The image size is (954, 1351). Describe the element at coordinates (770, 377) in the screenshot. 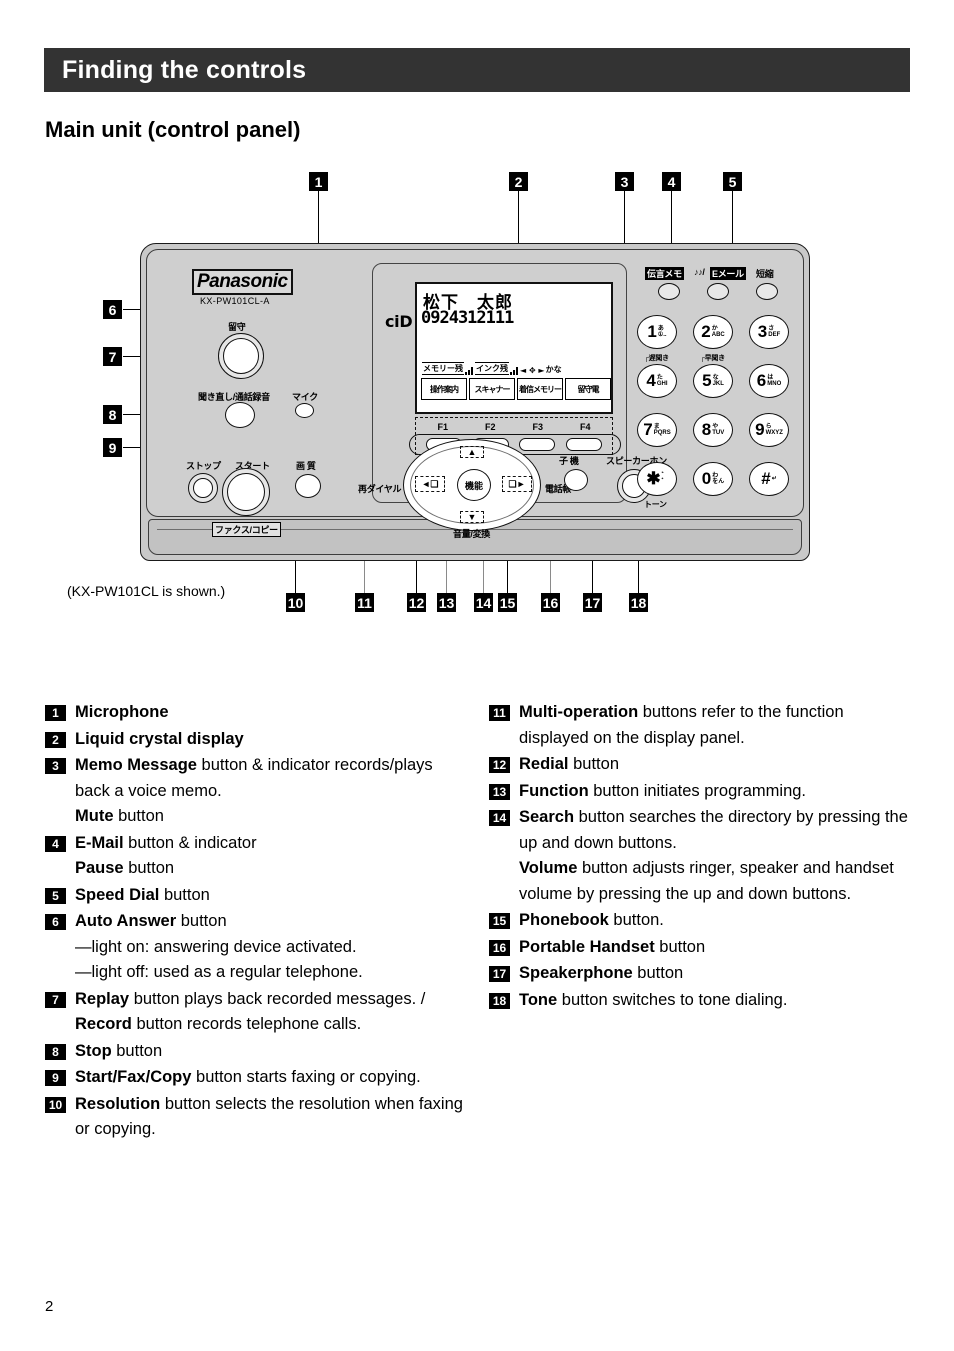

I see `keypad-kana-6: は` at that location.